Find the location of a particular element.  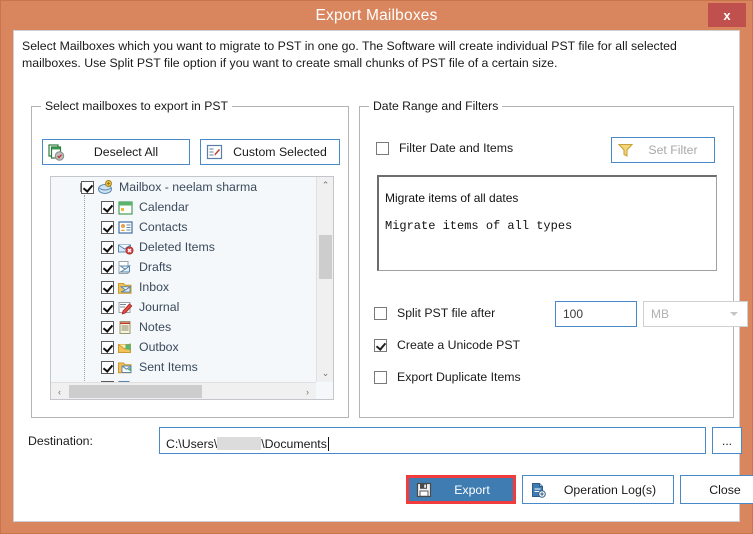

deleted-items-icon is located at coordinates (125, 247).